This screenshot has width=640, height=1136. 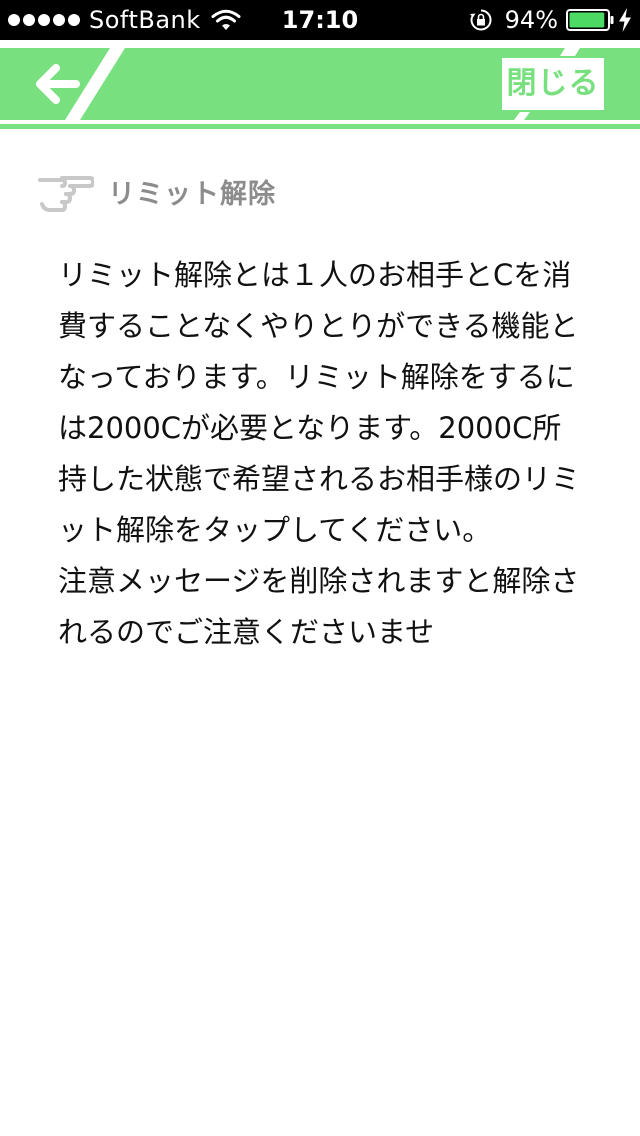 What do you see at coordinates (590, 20) in the screenshot?
I see `battery-icon` at bounding box center [590, 20].